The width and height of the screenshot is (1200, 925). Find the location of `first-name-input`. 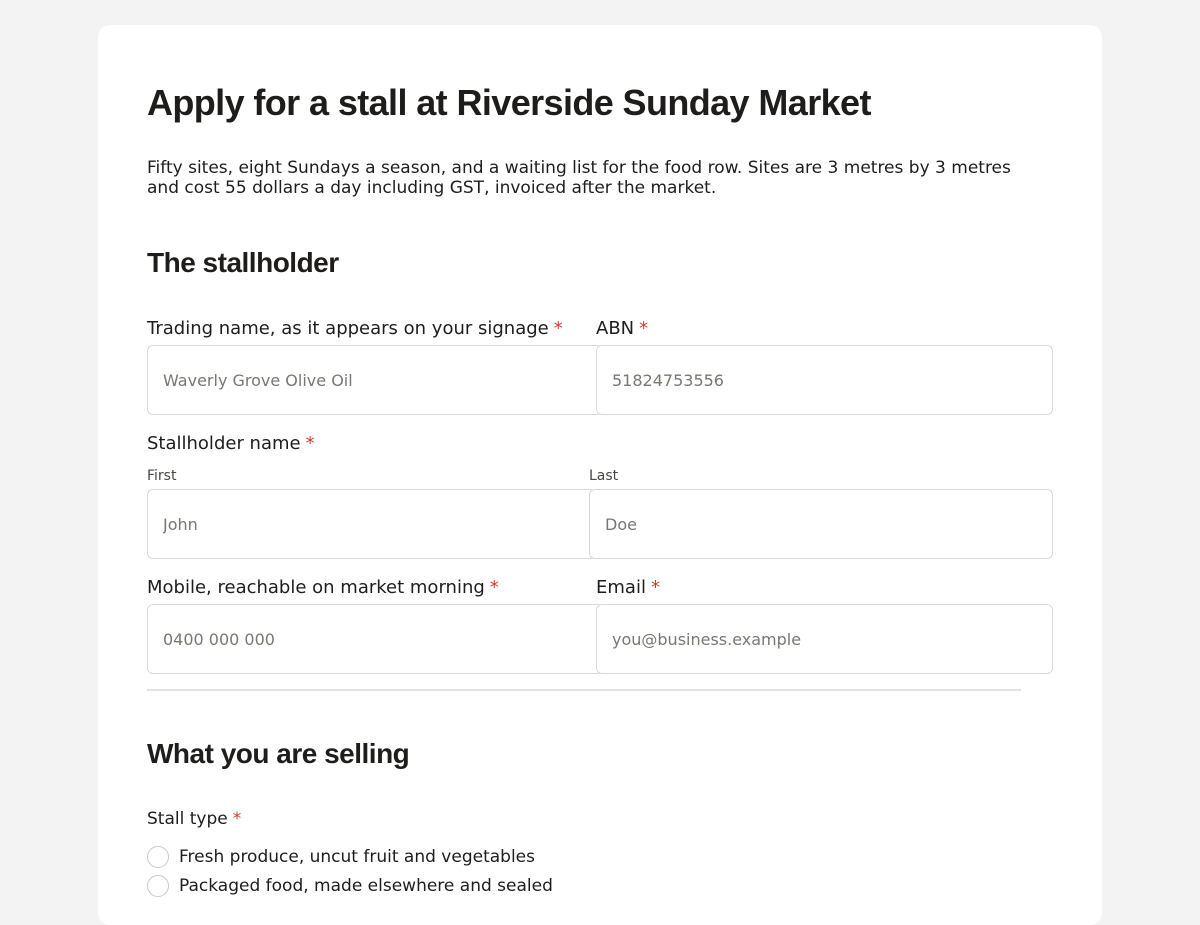

first-name-input is located at coordinates (371, 524).